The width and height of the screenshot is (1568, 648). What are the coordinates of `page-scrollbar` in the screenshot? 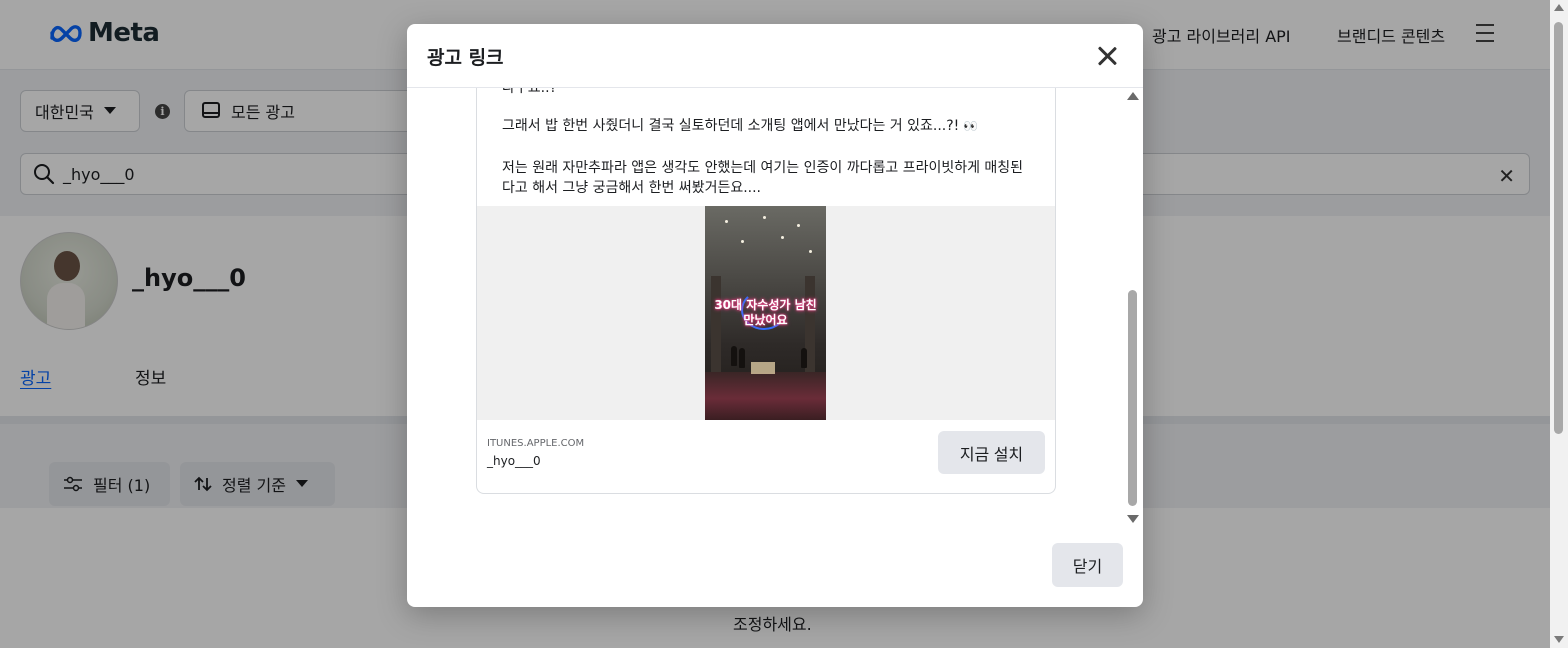 It's located at (1559, 324).